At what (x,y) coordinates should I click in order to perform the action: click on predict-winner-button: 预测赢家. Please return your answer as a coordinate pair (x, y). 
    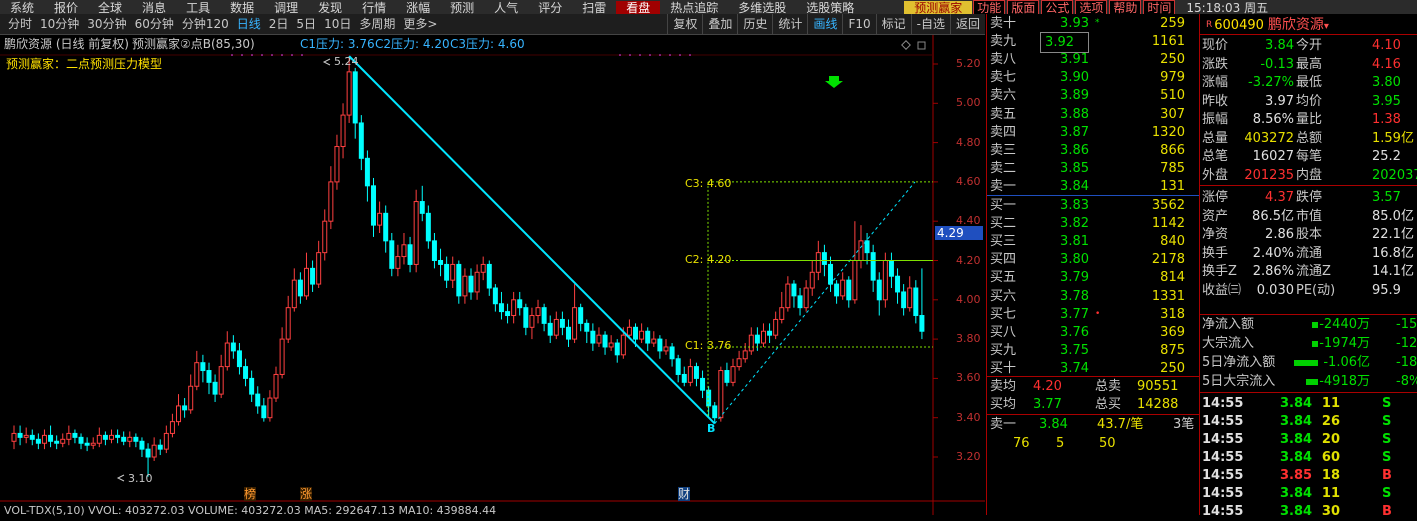
    Looking at the image, I should click on (938, 7).